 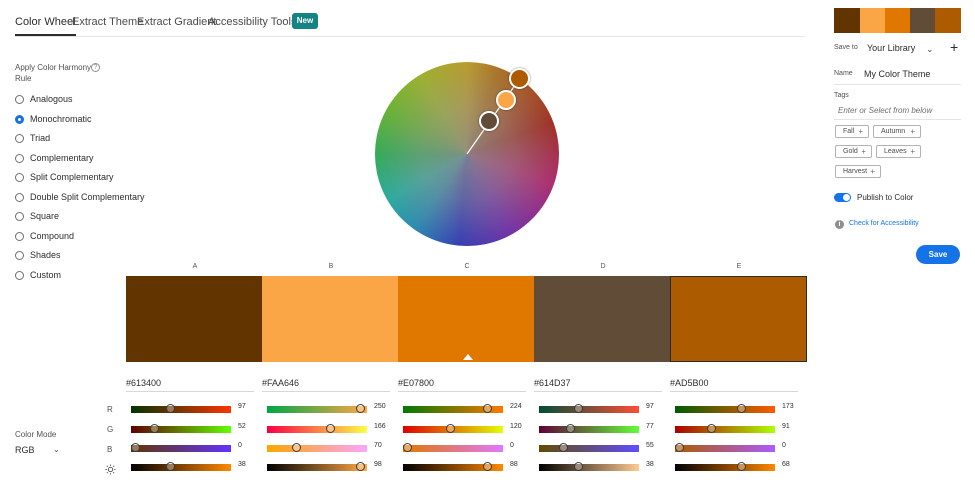 I want to click on slider-value-b-a: 0, so click(x=250, y=445).